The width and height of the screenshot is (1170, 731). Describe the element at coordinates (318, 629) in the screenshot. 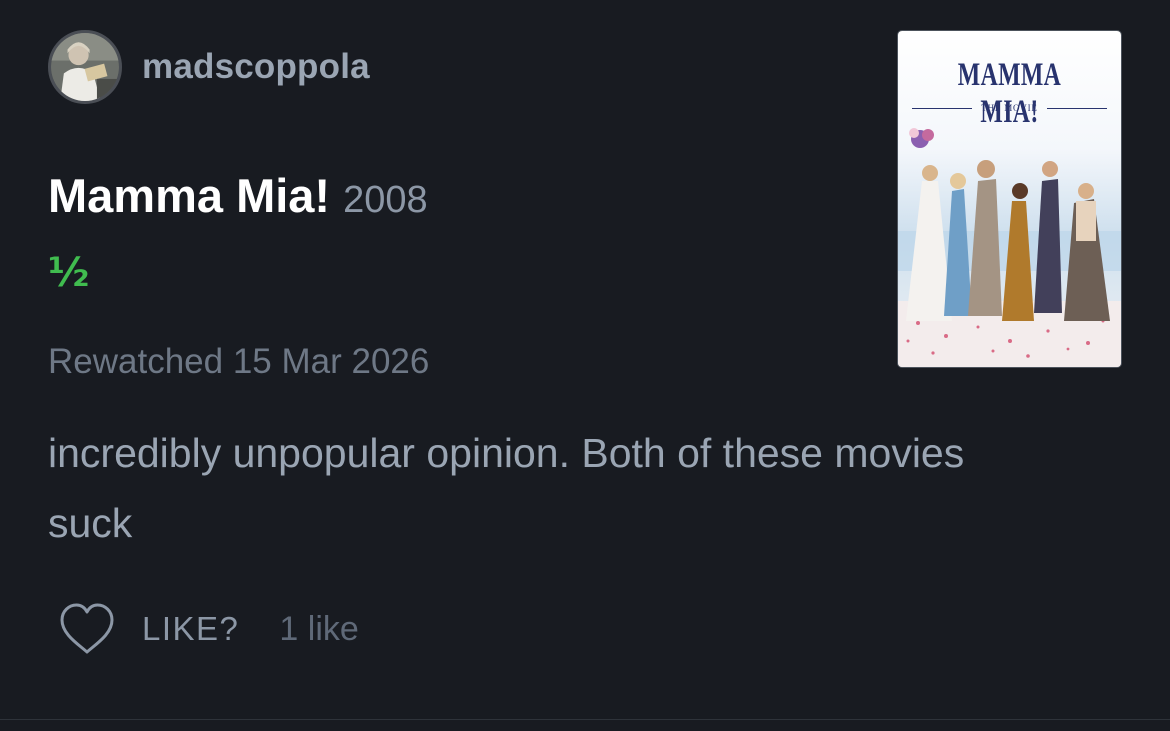

I see `like-count: 1 like` at that location.